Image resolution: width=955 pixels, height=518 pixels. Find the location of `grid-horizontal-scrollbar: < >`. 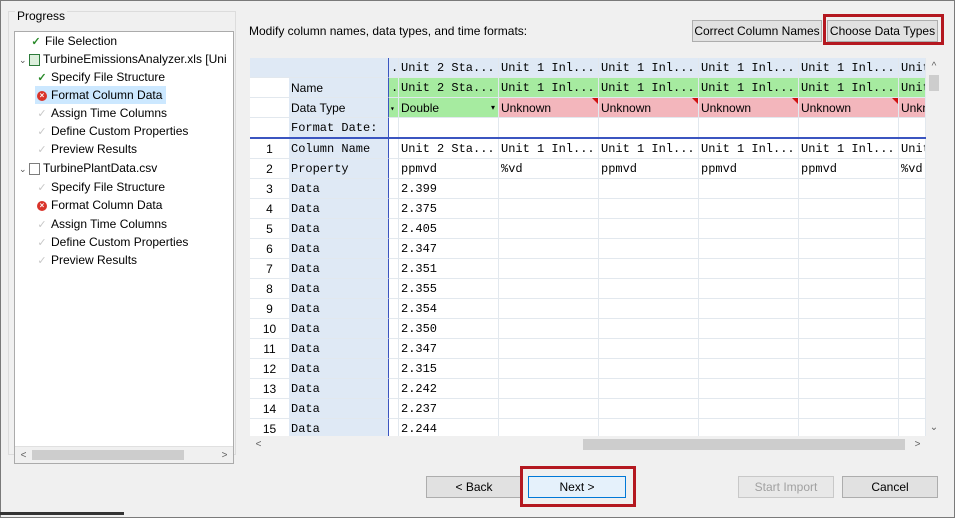

grid-horizontal-scrollbar: < > is located at coordinates (588, 444).